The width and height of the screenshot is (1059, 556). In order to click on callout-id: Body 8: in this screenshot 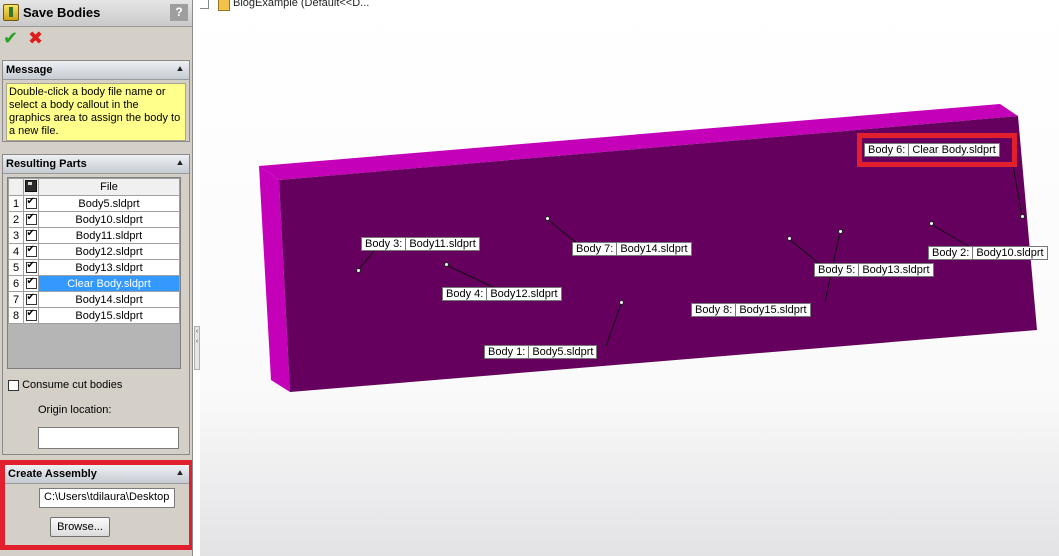, I will do `click(714, 310)`.